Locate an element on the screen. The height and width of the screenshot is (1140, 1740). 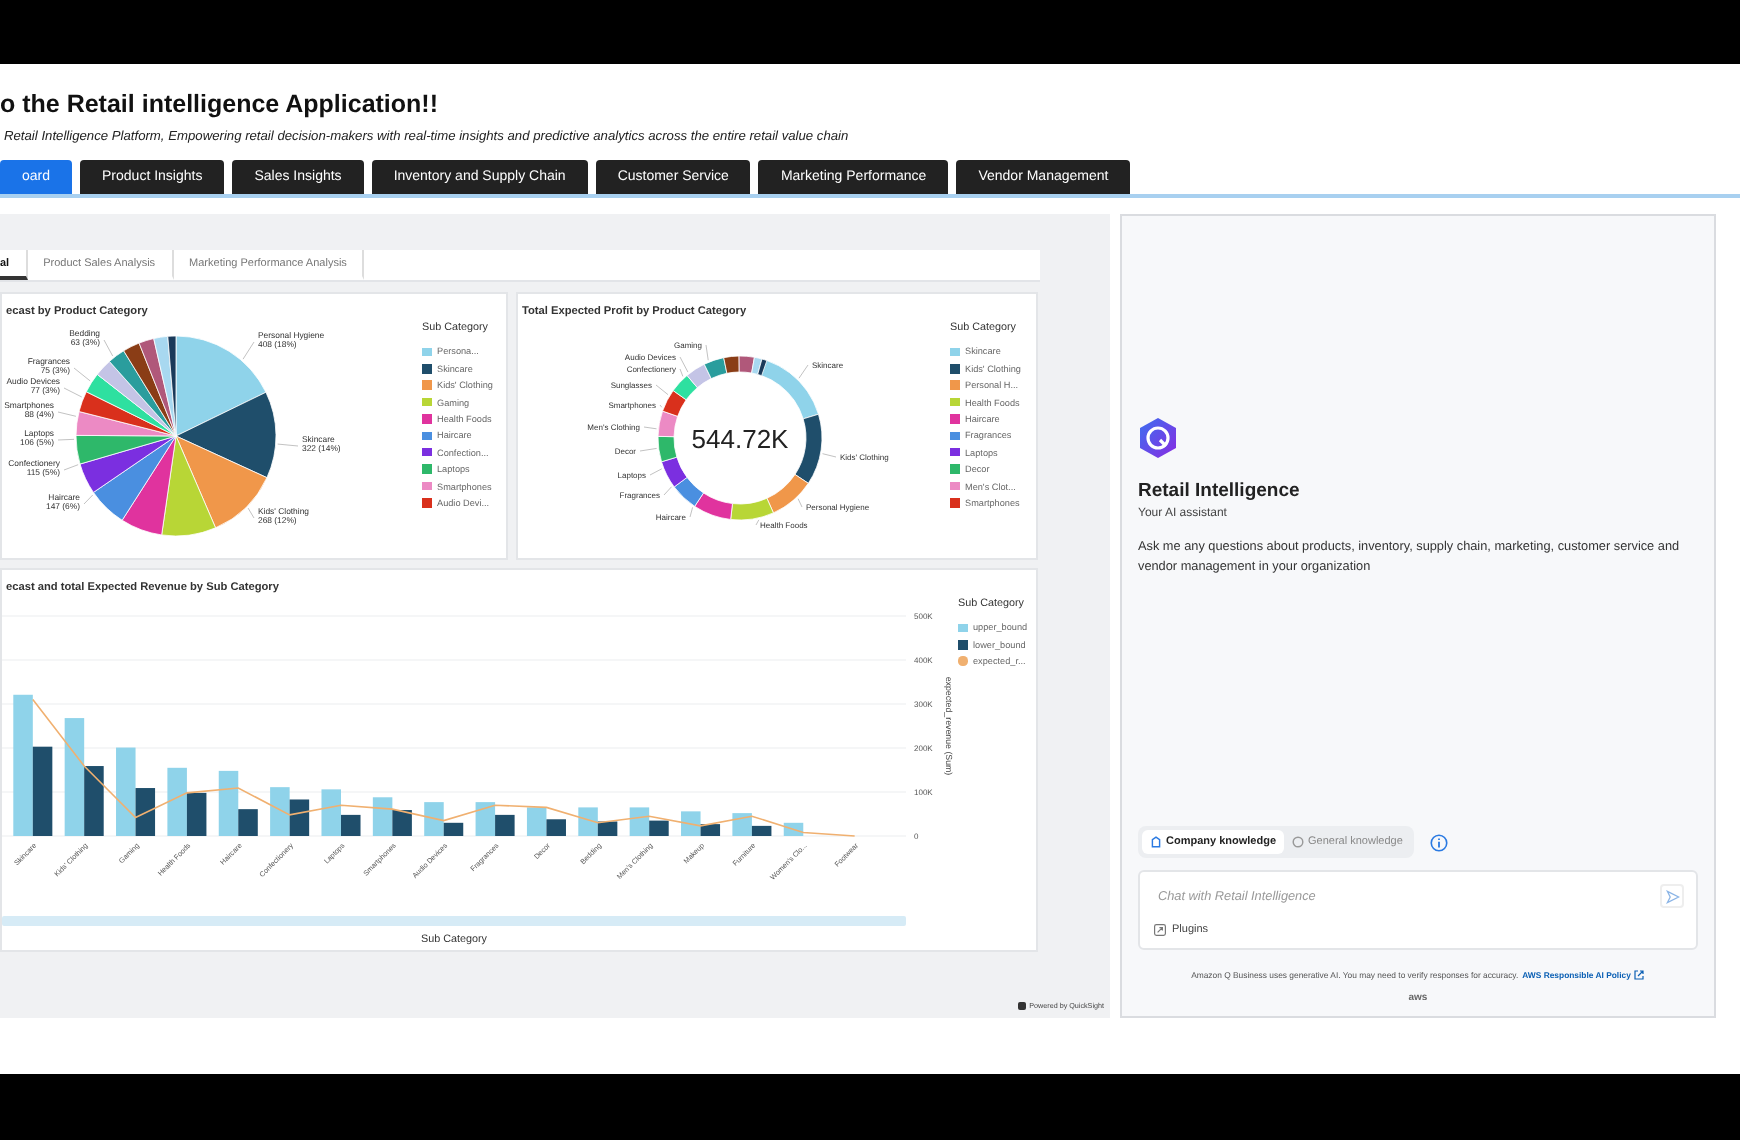
send-button is located at coordinates (1672, 896).